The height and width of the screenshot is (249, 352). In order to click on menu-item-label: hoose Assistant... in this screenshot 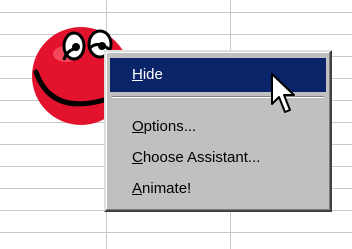, I will do `click(201, 157)`.